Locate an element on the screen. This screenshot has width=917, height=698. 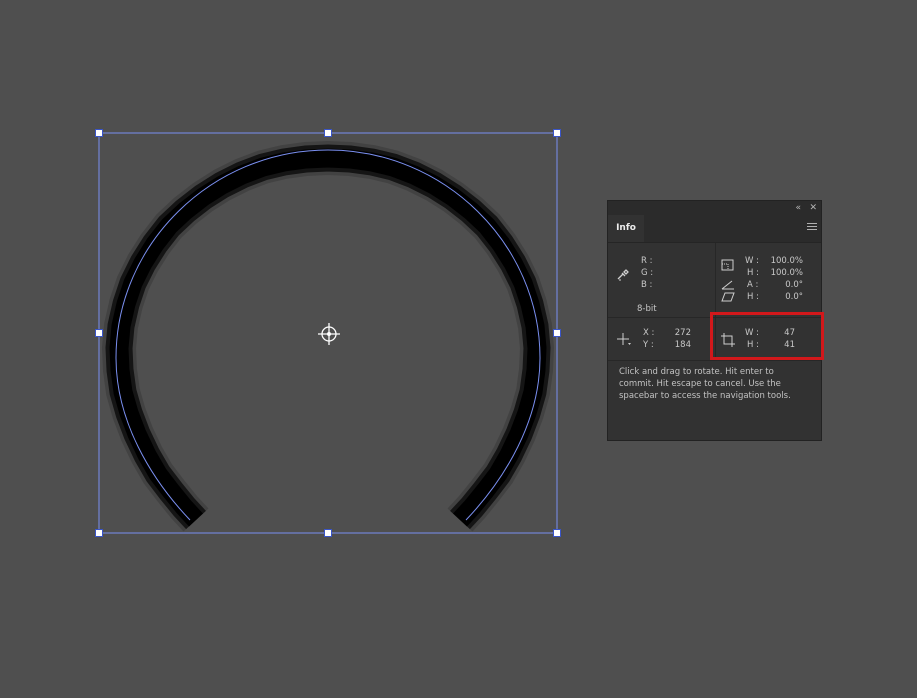
panel-menu-icon is located at coordinates (812, 227).